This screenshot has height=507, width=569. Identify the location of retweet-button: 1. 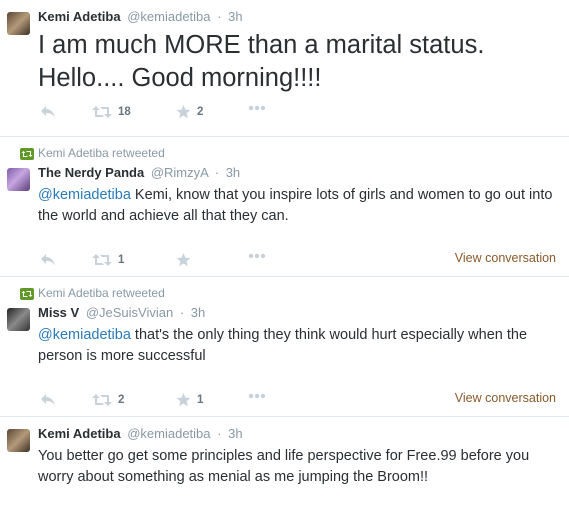
(108, 260).